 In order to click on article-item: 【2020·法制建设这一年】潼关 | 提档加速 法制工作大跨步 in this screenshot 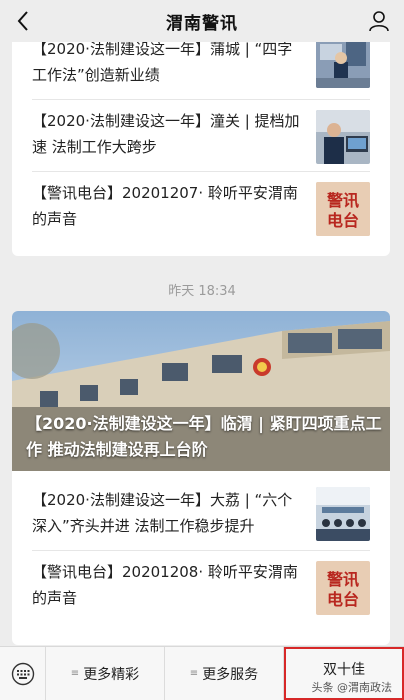, I will do `click(201, 136)`.